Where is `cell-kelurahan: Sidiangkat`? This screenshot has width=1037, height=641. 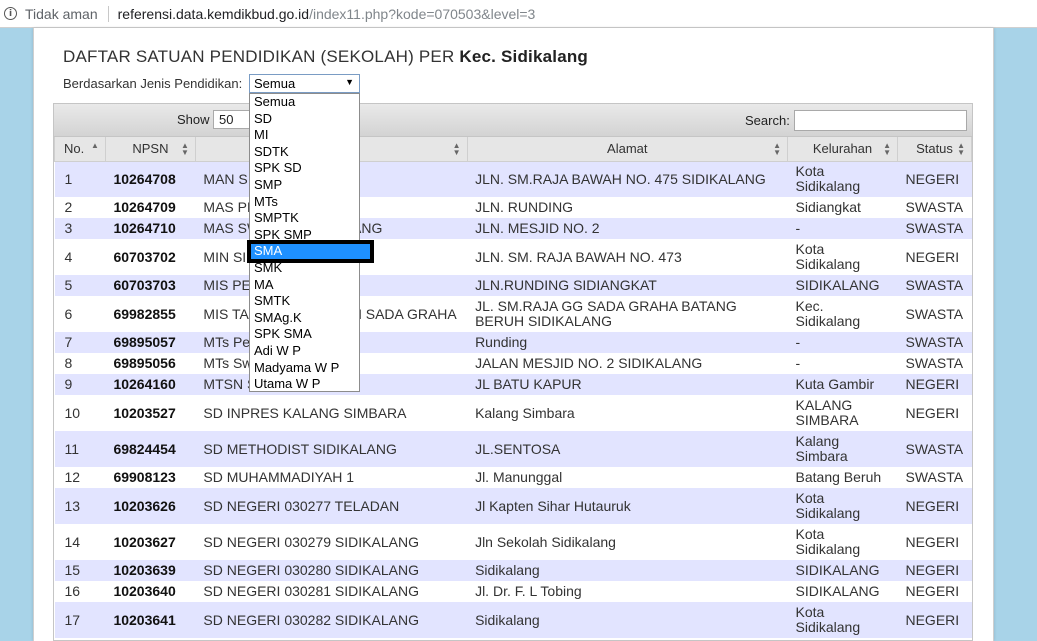 cell-kelurahan: Sidiangkat is located at coordinates (842, 207).